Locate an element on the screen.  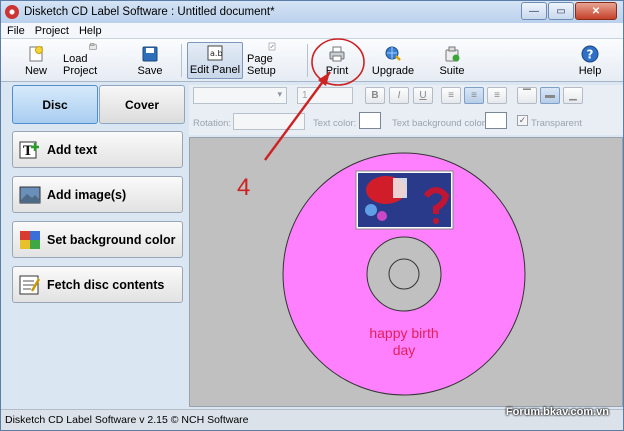
align-left-button: ≡ is located at coordinates (451, 95).